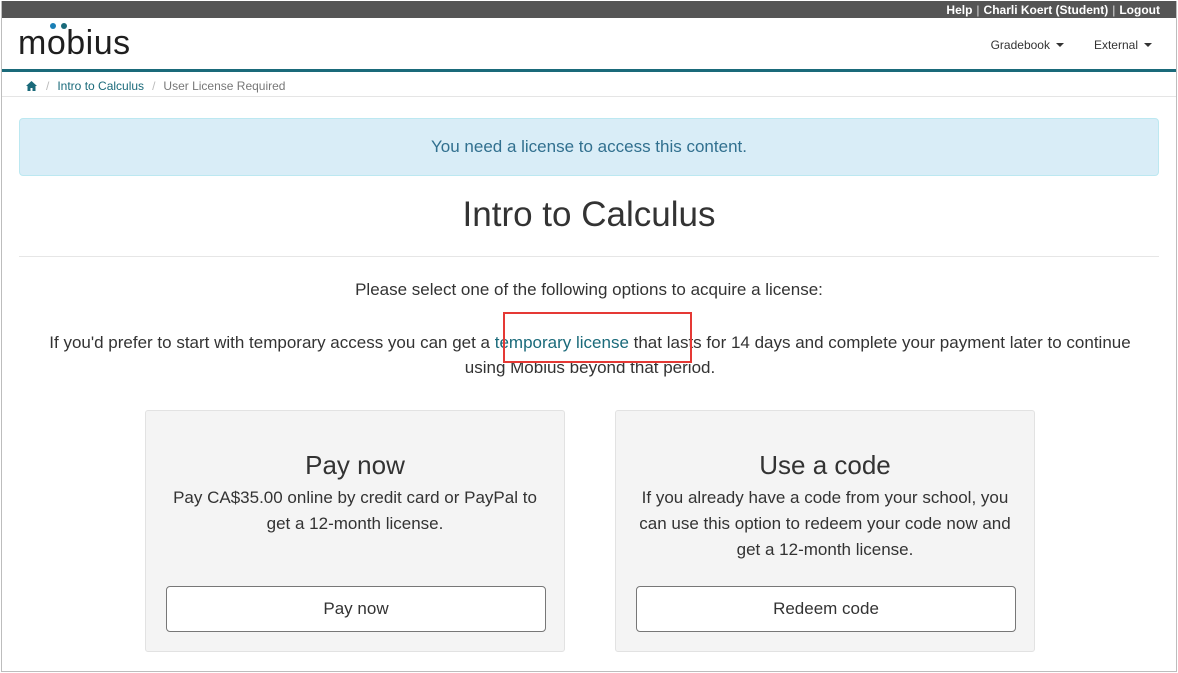 The image size is (1178, 673). I want to click on pay-now-title: Pay now, so click(355, 465).